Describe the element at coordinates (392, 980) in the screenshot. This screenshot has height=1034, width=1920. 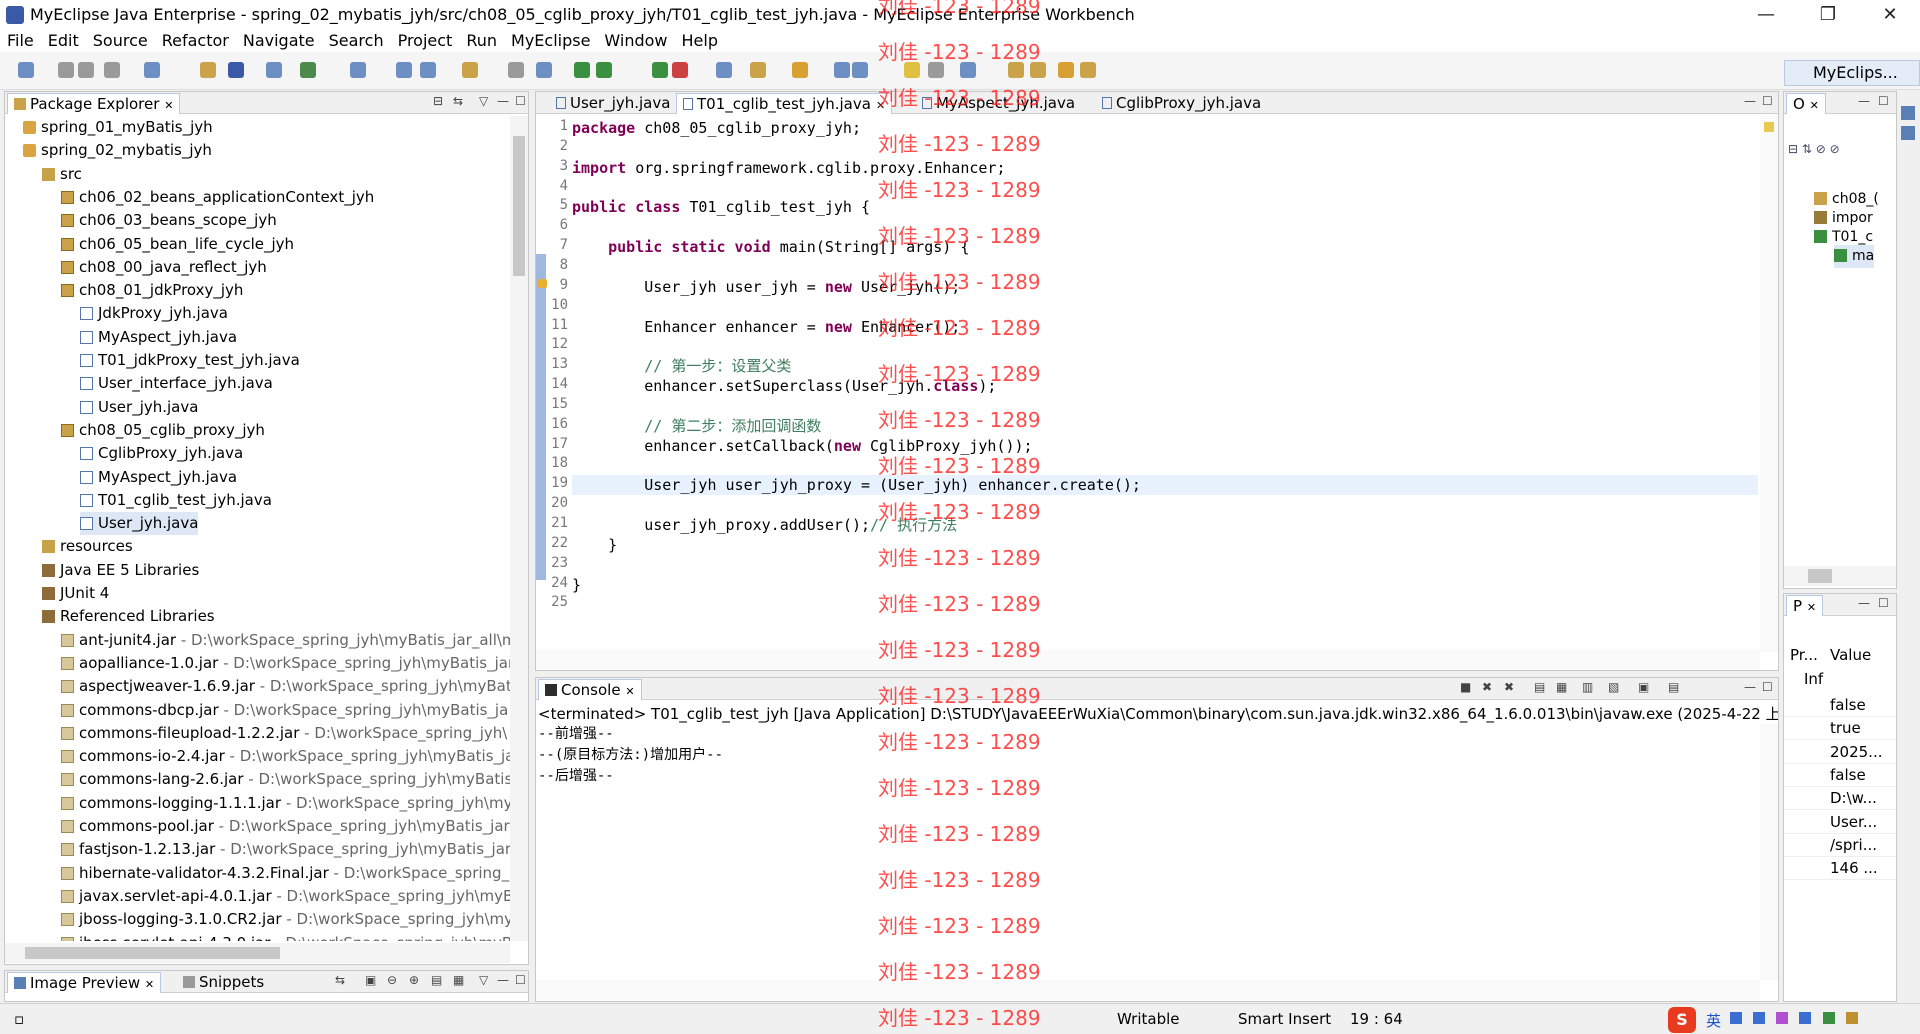
I see `zoom-out-icon: ⊖` at that location.